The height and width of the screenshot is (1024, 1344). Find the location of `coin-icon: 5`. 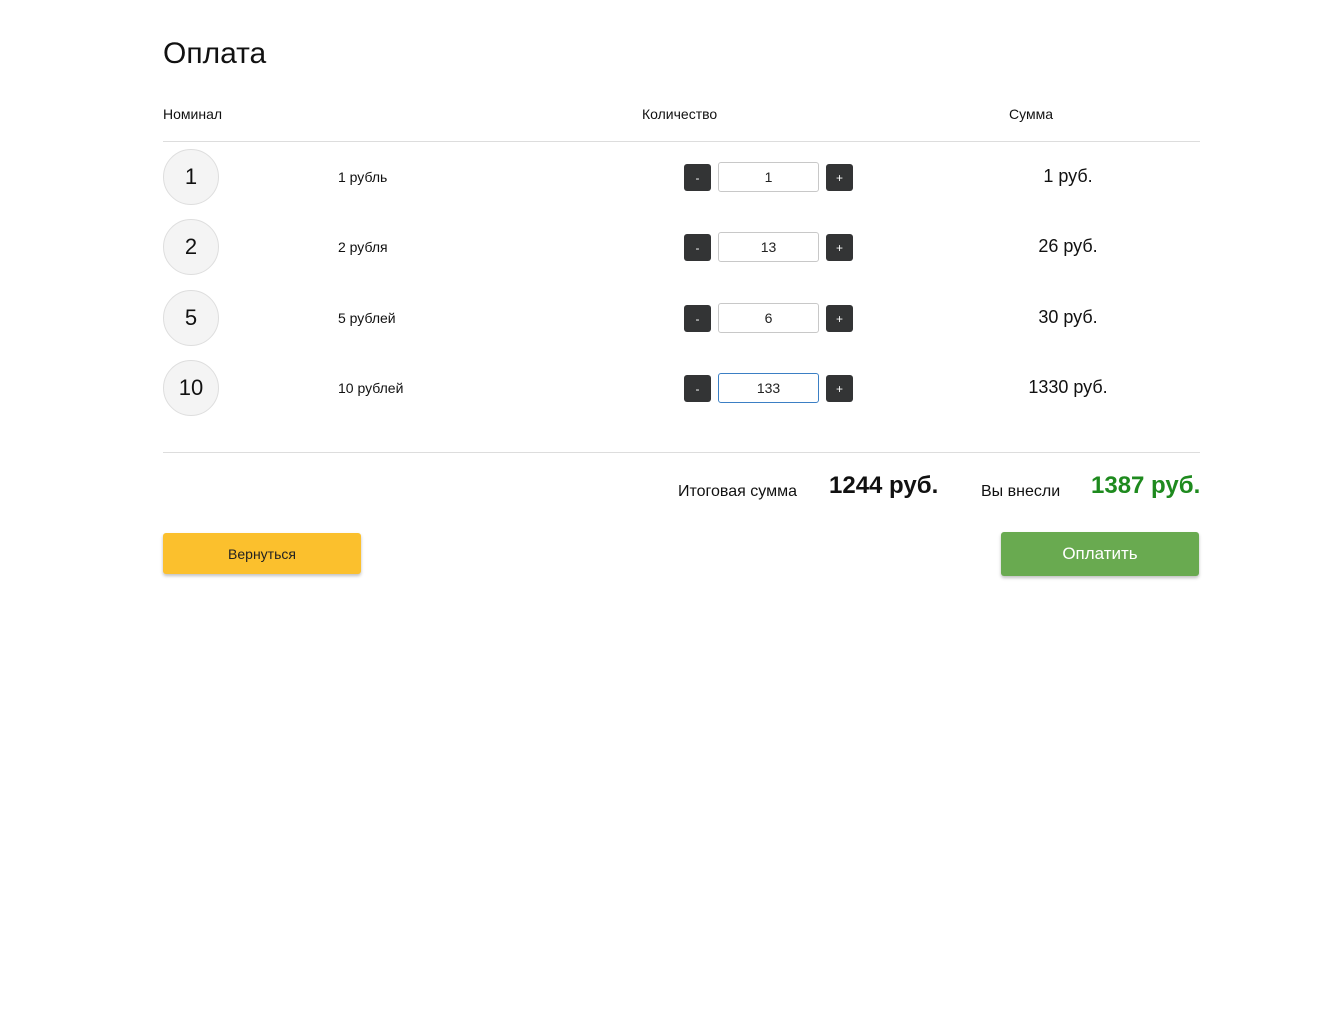

coin-icon: 5 is located at coordinates (191, 318).